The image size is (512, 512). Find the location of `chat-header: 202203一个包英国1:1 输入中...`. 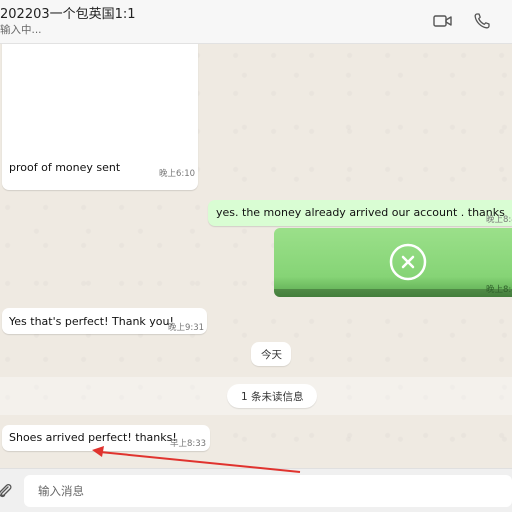

chat-header: 202203一个包英国1:1 输入中... is located at coordinates (256, 22).